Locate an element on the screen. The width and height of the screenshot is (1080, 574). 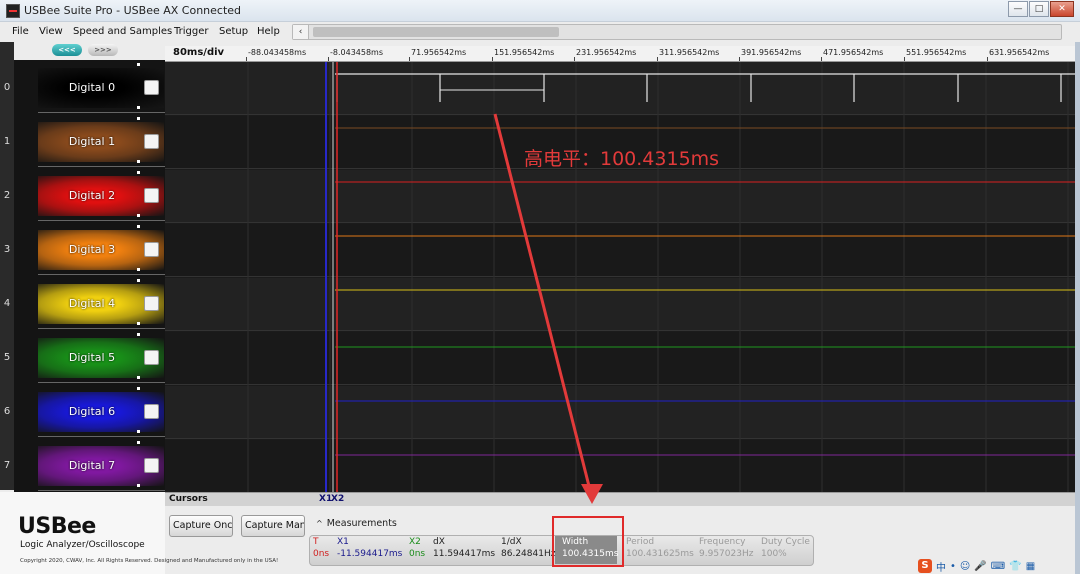
input-method-logo-icon: S is located at coordinates (925, 566).